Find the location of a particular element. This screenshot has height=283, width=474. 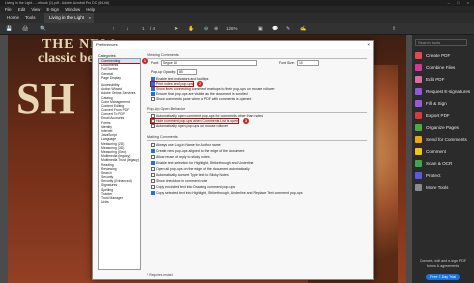

tool-label: More Tools is located at coordinates (437, 187).